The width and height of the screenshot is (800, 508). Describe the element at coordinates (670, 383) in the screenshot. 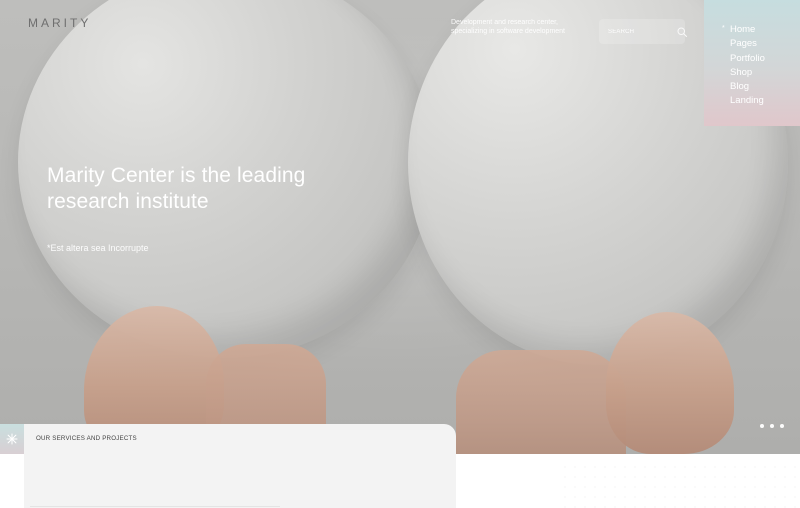

I see `hero-right-face` at that location.